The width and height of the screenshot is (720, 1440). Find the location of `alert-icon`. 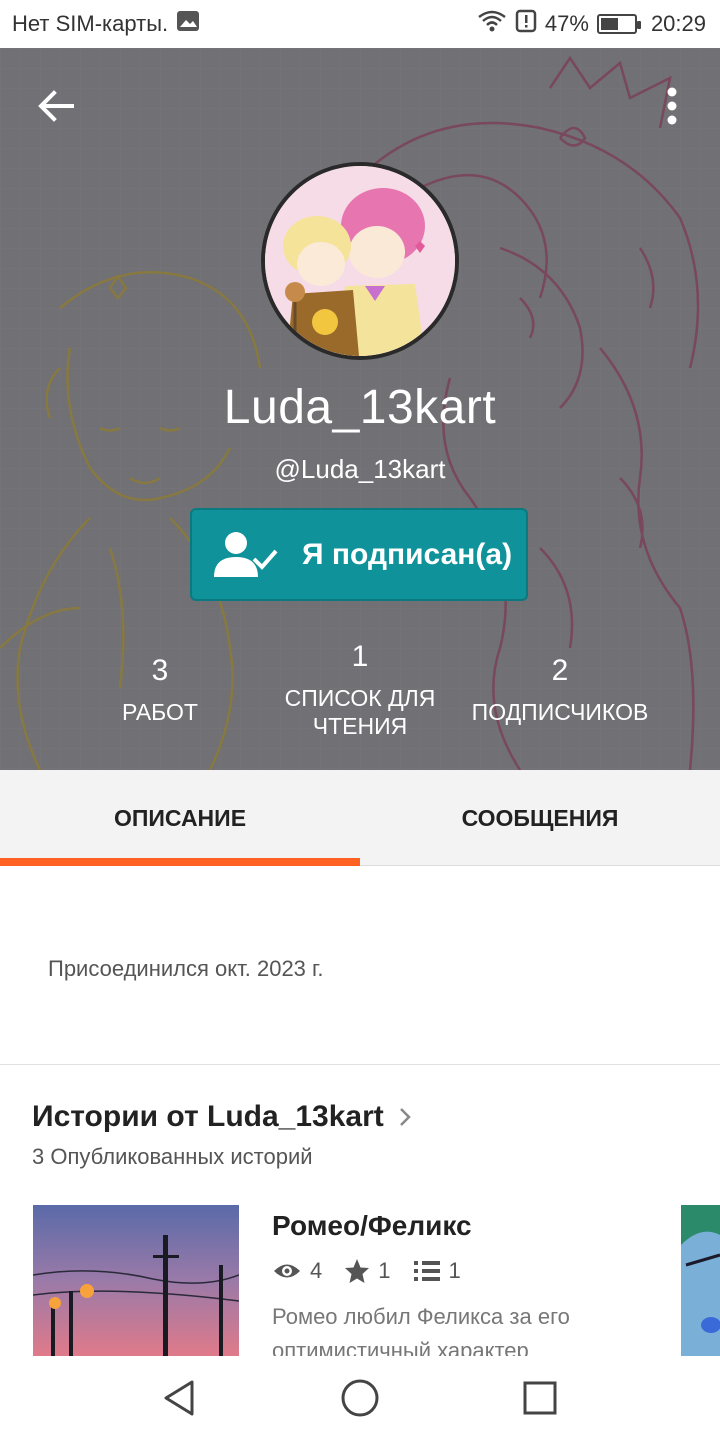

alert-icon is located at coordinates (526, 24).